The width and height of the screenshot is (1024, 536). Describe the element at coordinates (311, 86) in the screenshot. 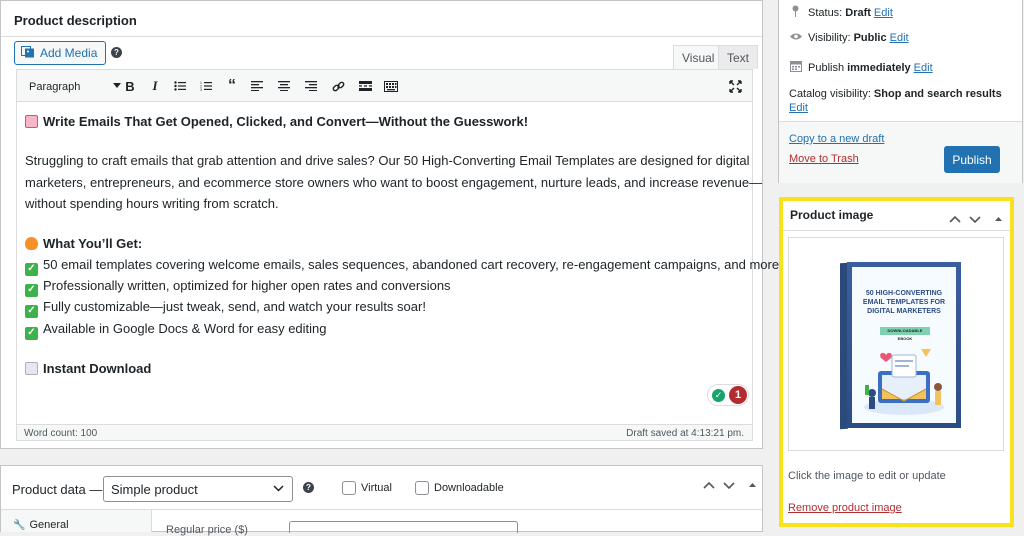

I see `align-right-icon` at that location.